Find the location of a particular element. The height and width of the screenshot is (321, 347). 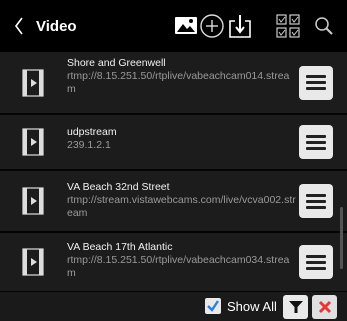

stream-name: udpstream is located at coordinates (92, 132).